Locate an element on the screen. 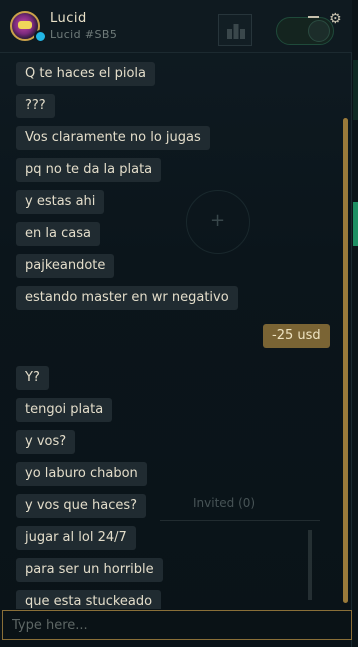 This screenshot has width=358, height=647. friend-tag: Lucid #SB5 is located at coordinates (84, 34).